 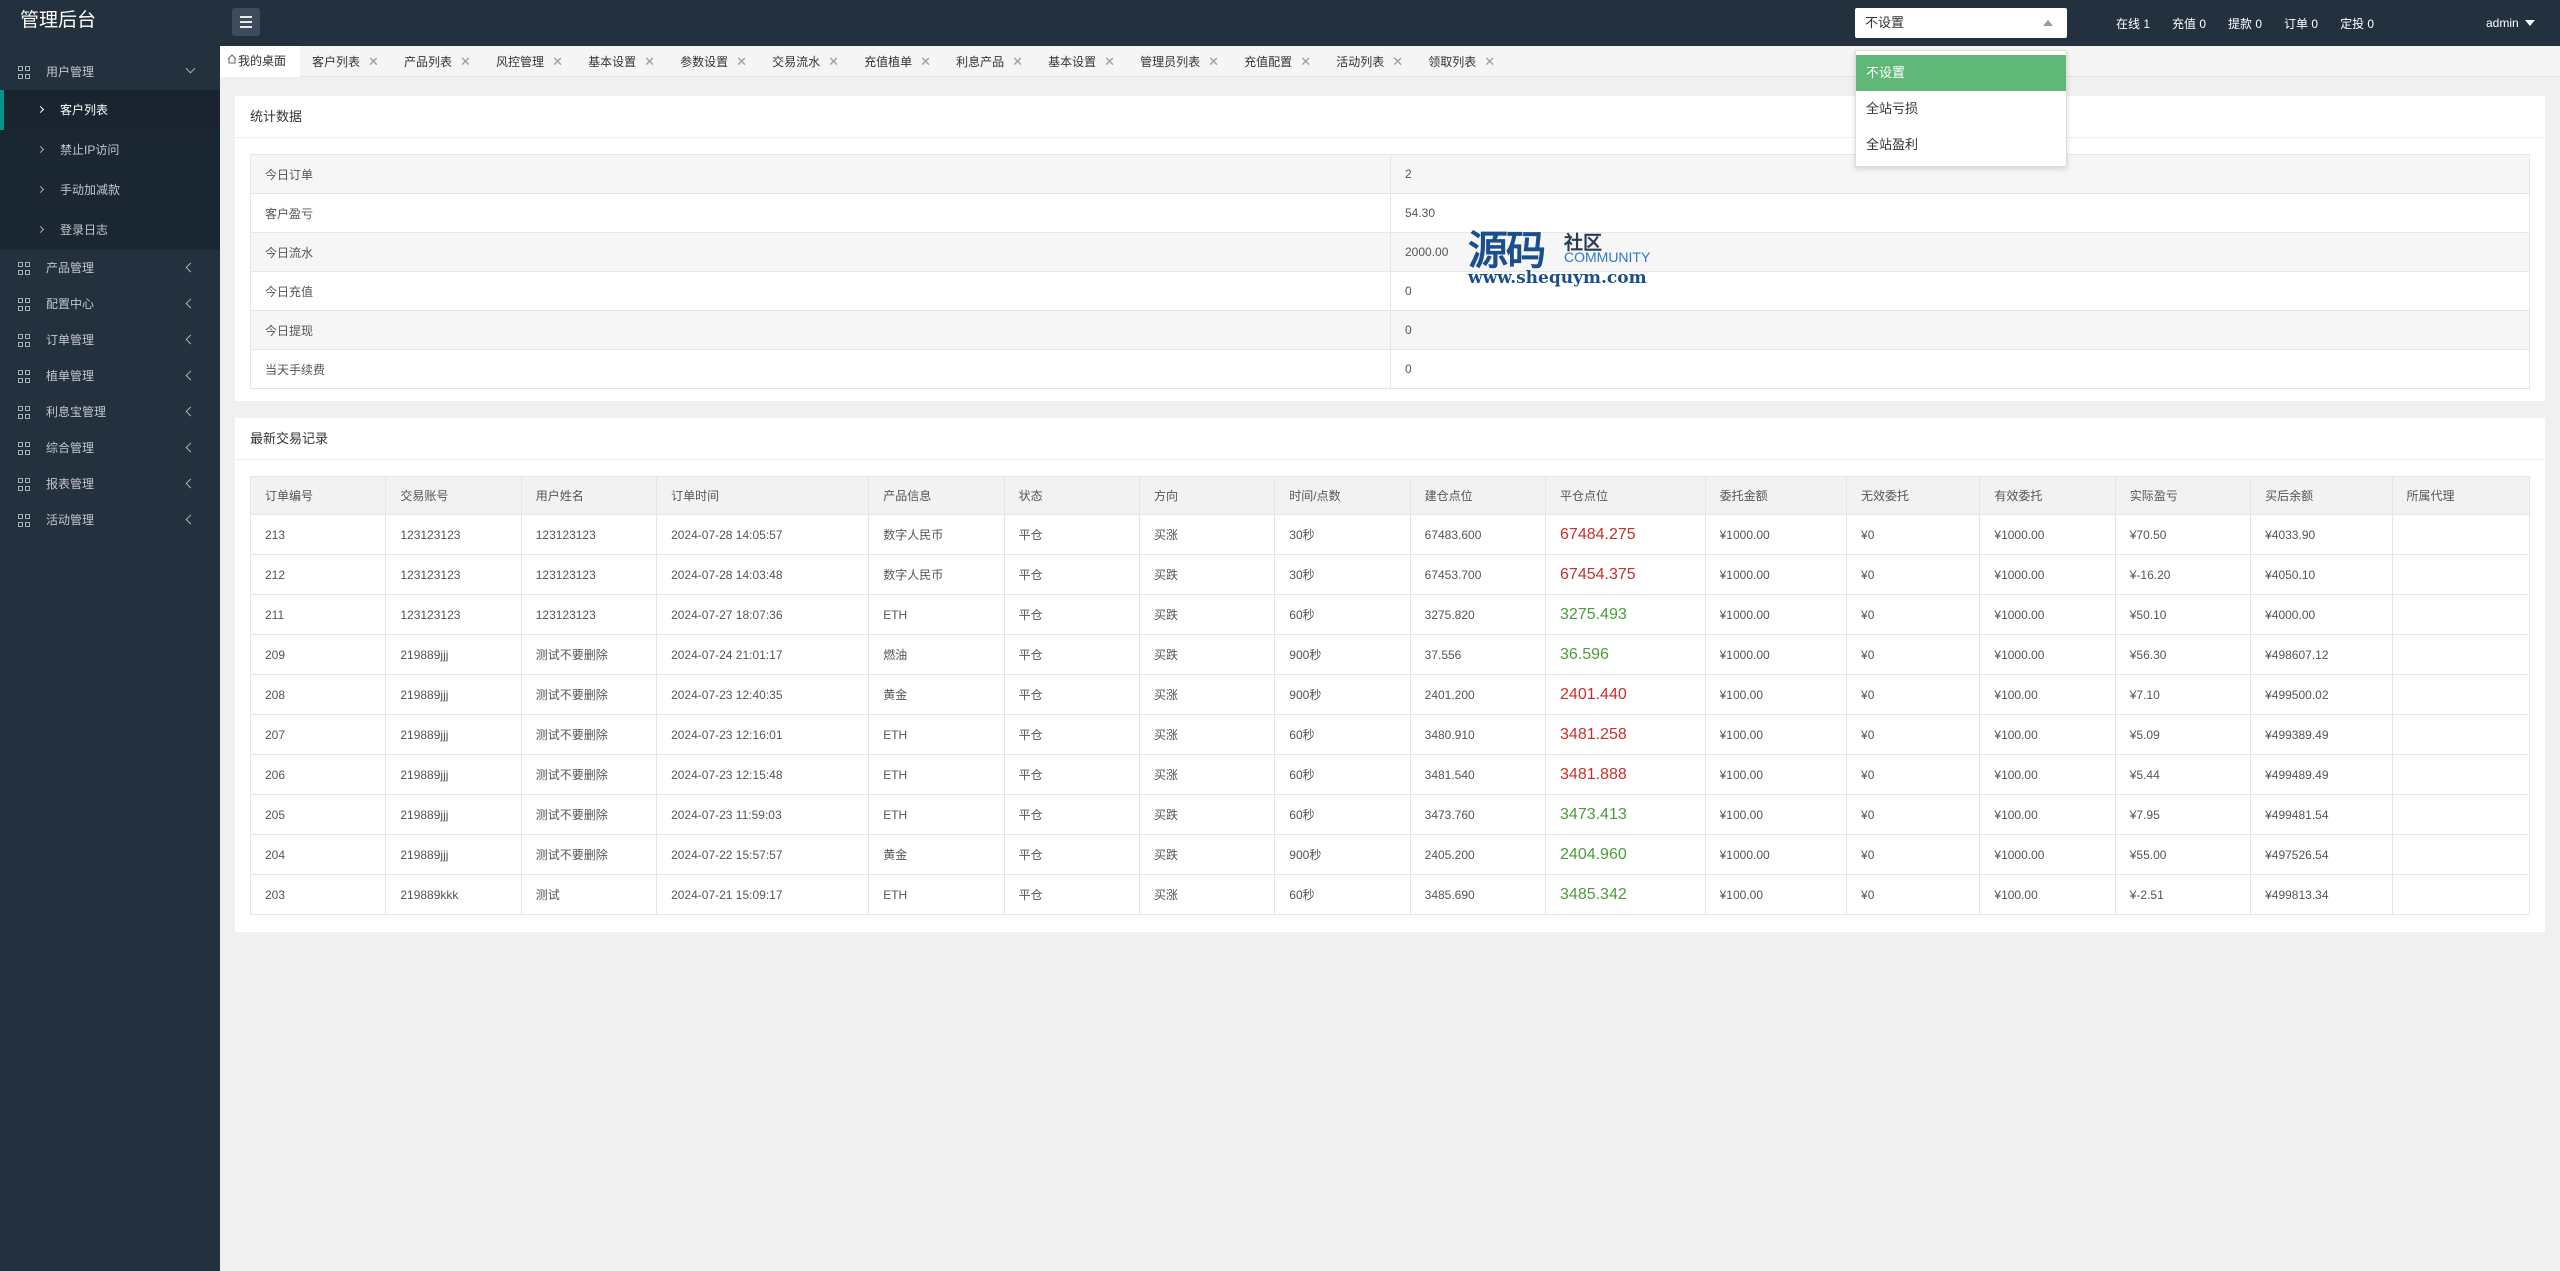 What do you see at coordinates (589, 774) in the screenshot?
I see `cell-name: 测试不要删除` at bounding box center [589, 774].